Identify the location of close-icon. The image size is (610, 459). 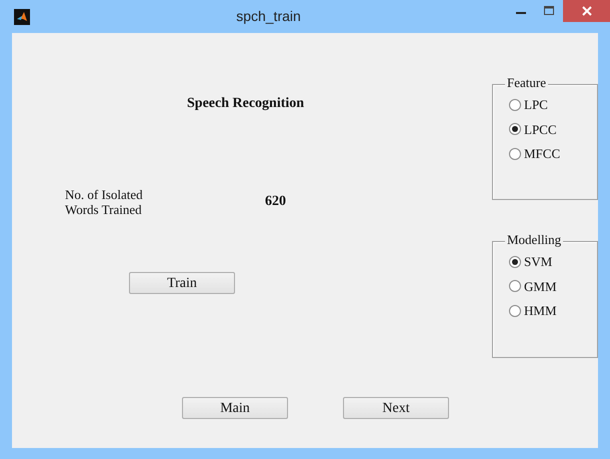
(587, 11).